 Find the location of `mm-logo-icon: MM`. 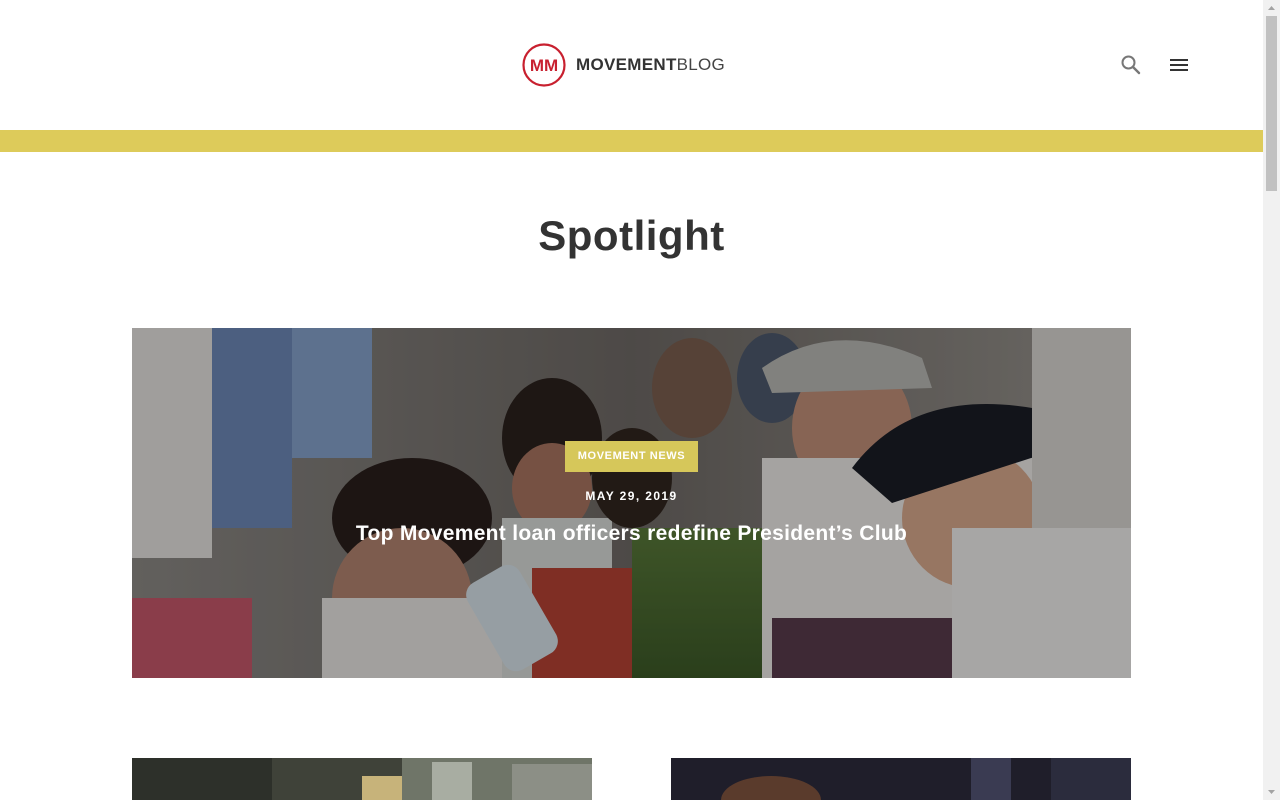

mm-logo-icon: MM is located at coordinates (544, 65).